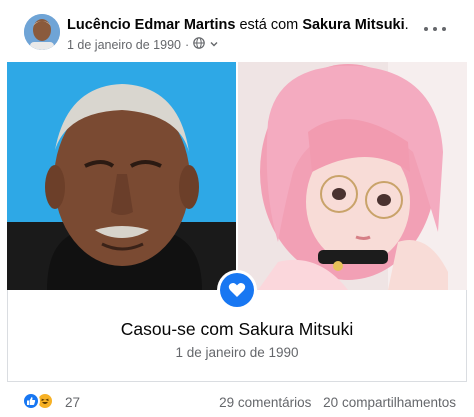 The height and width of the screenshot is (417, 474). I want to click on reaction-icons, so click(38, 401).